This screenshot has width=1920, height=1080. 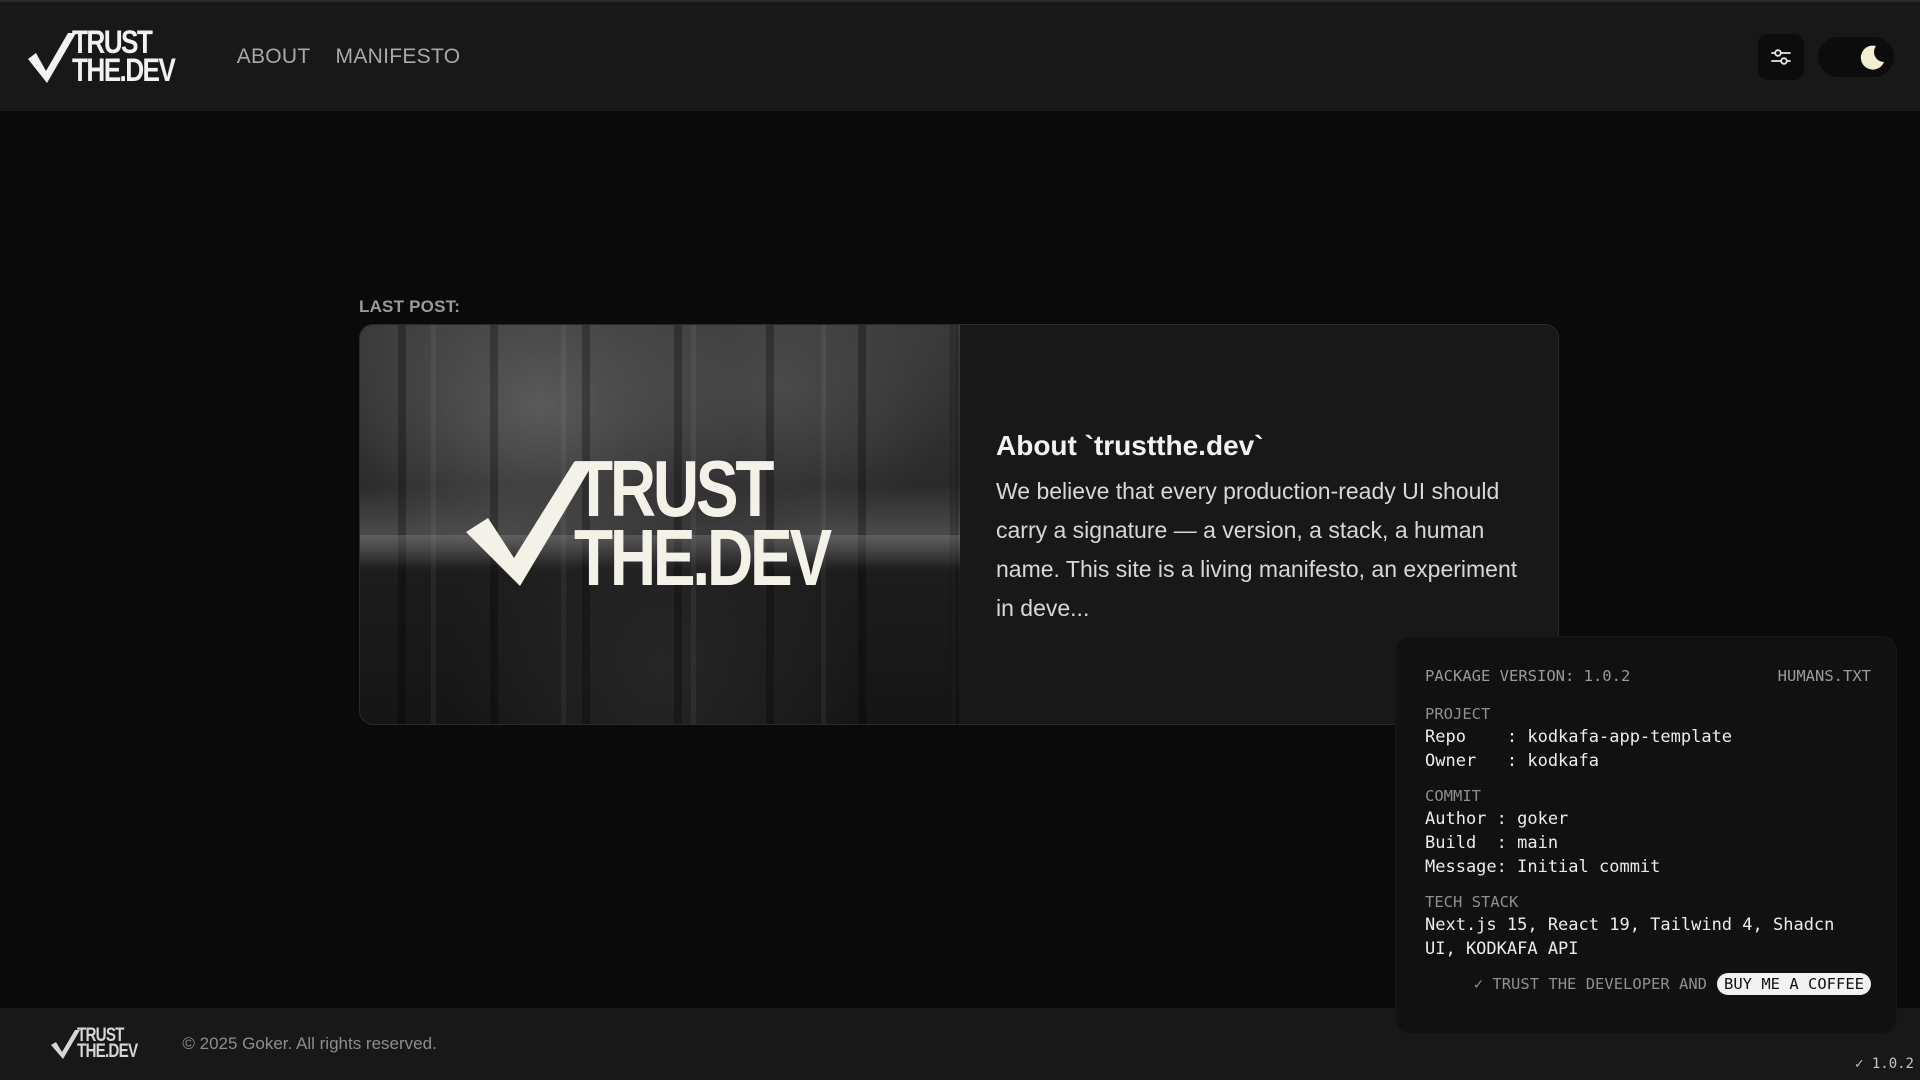 I want to click on copyright-text: © 2025 Goker. All rights reserved., so click(x=309, y=1043).